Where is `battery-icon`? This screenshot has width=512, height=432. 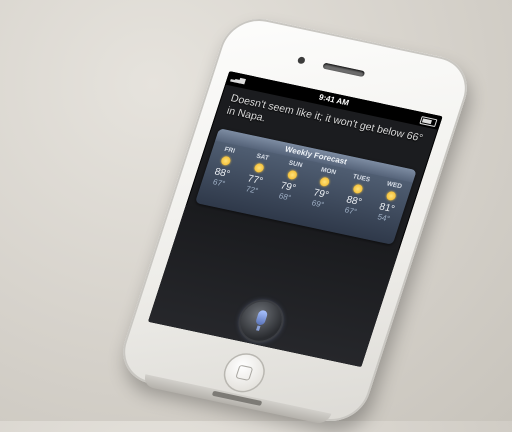
battery-icon is located at coordinates (428, 122).